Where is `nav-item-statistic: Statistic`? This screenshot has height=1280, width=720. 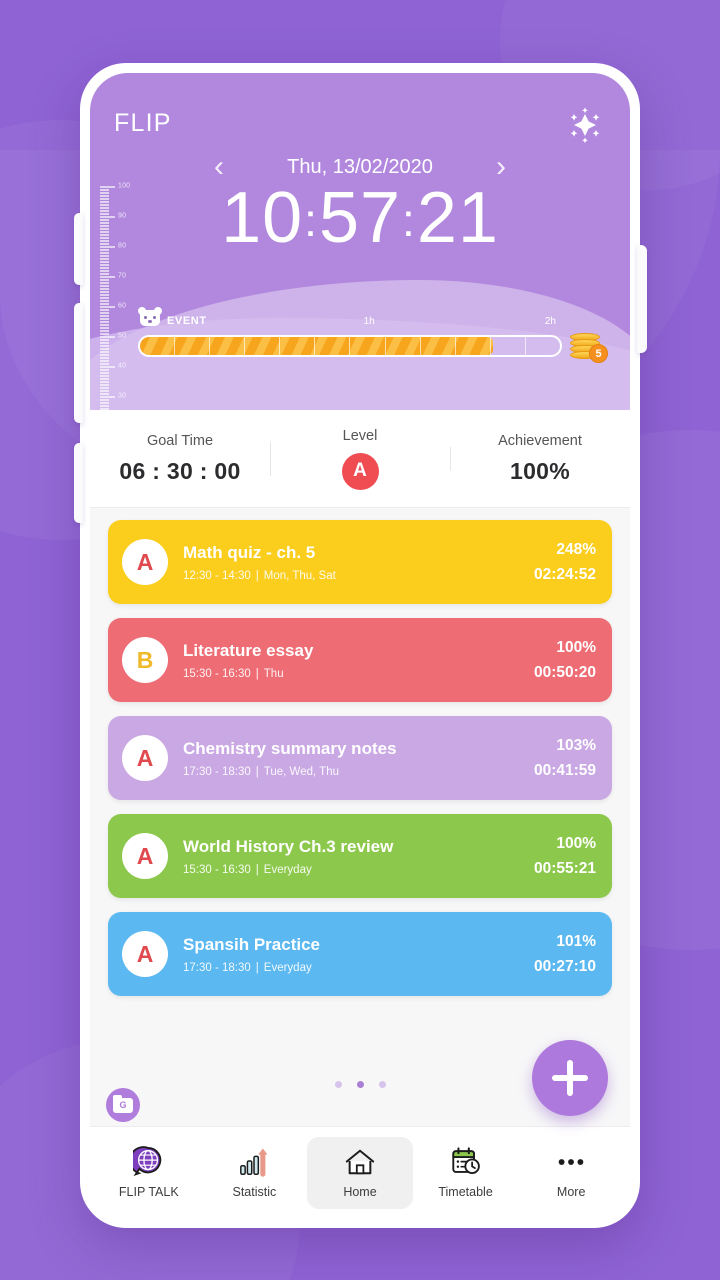 nav-item-statistic: Statistic is located at coordinates (255, 1173).